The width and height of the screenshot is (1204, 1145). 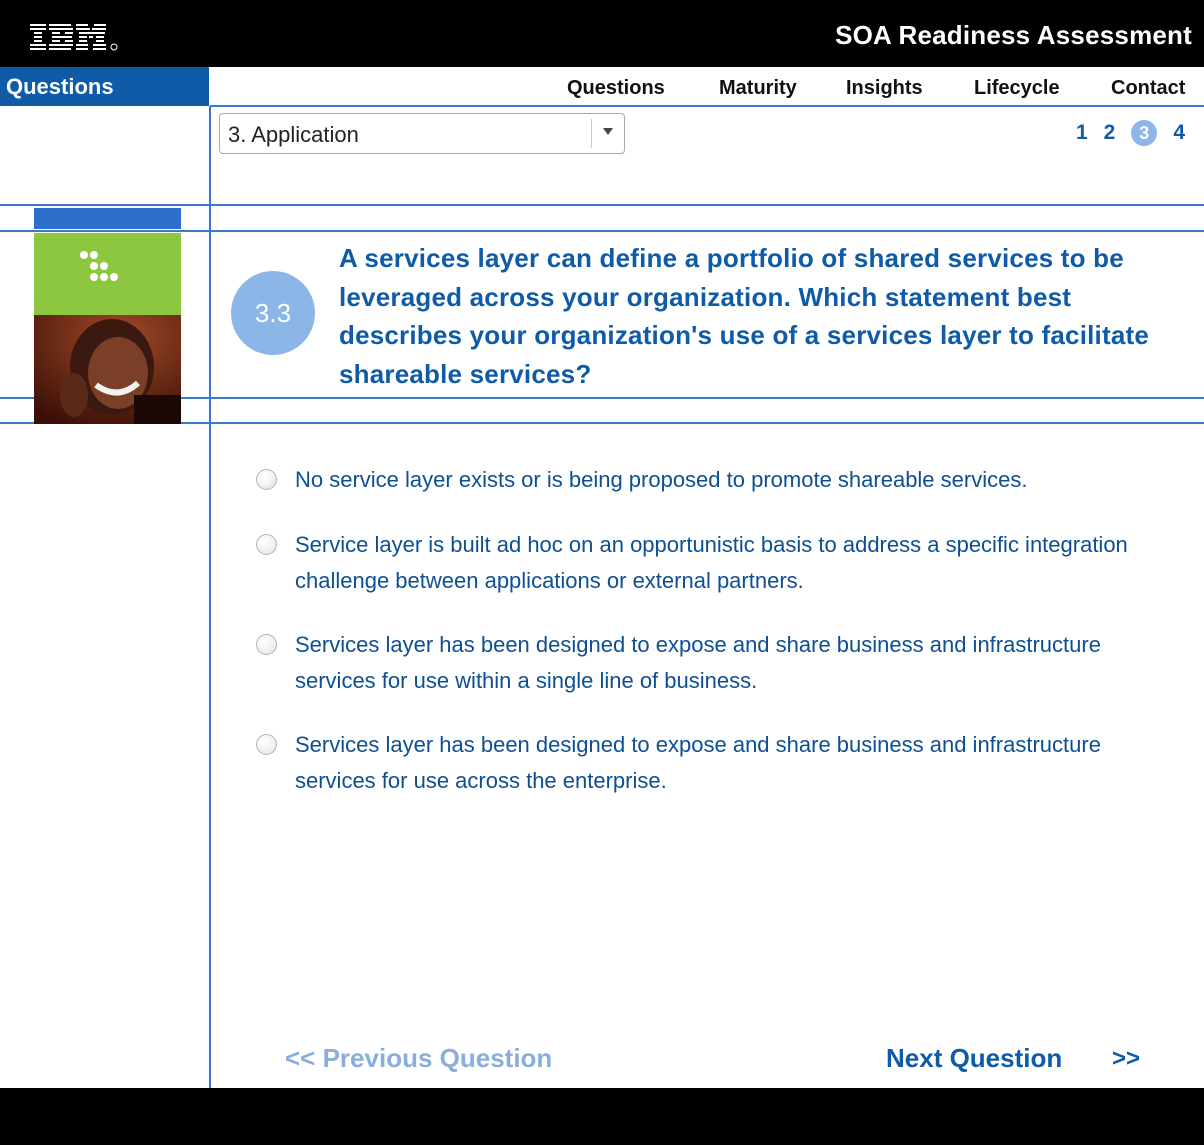 What do you see at coordinates (273, 313) in the screenshot?
I see `question-number-badge: 3.3` at bounding box center [273, 313].